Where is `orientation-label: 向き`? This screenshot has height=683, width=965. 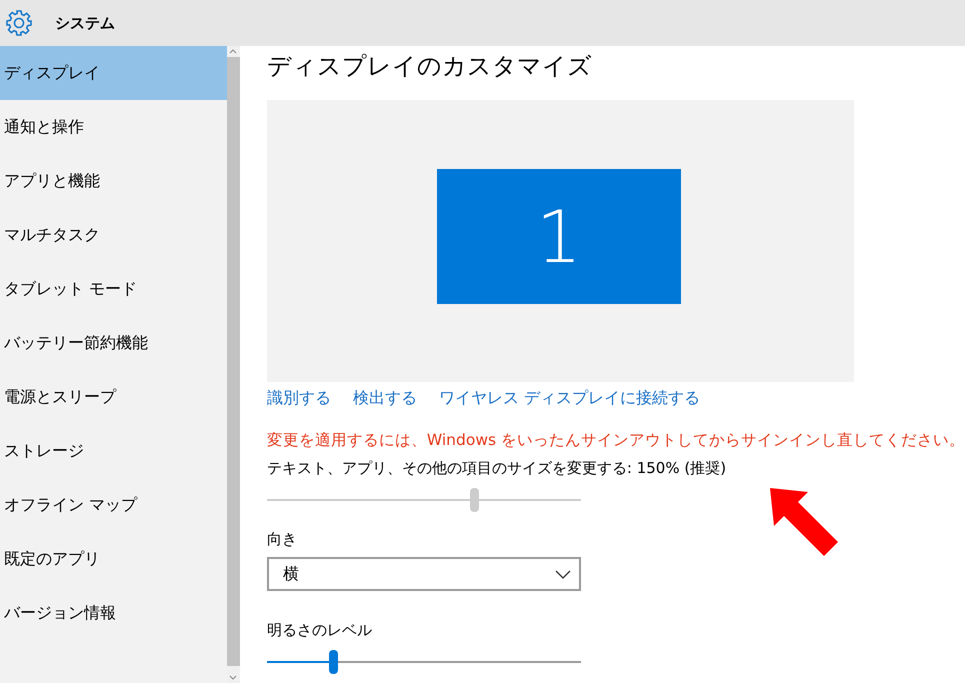 orientation-label: 向き is located at coordinates (282, 539).